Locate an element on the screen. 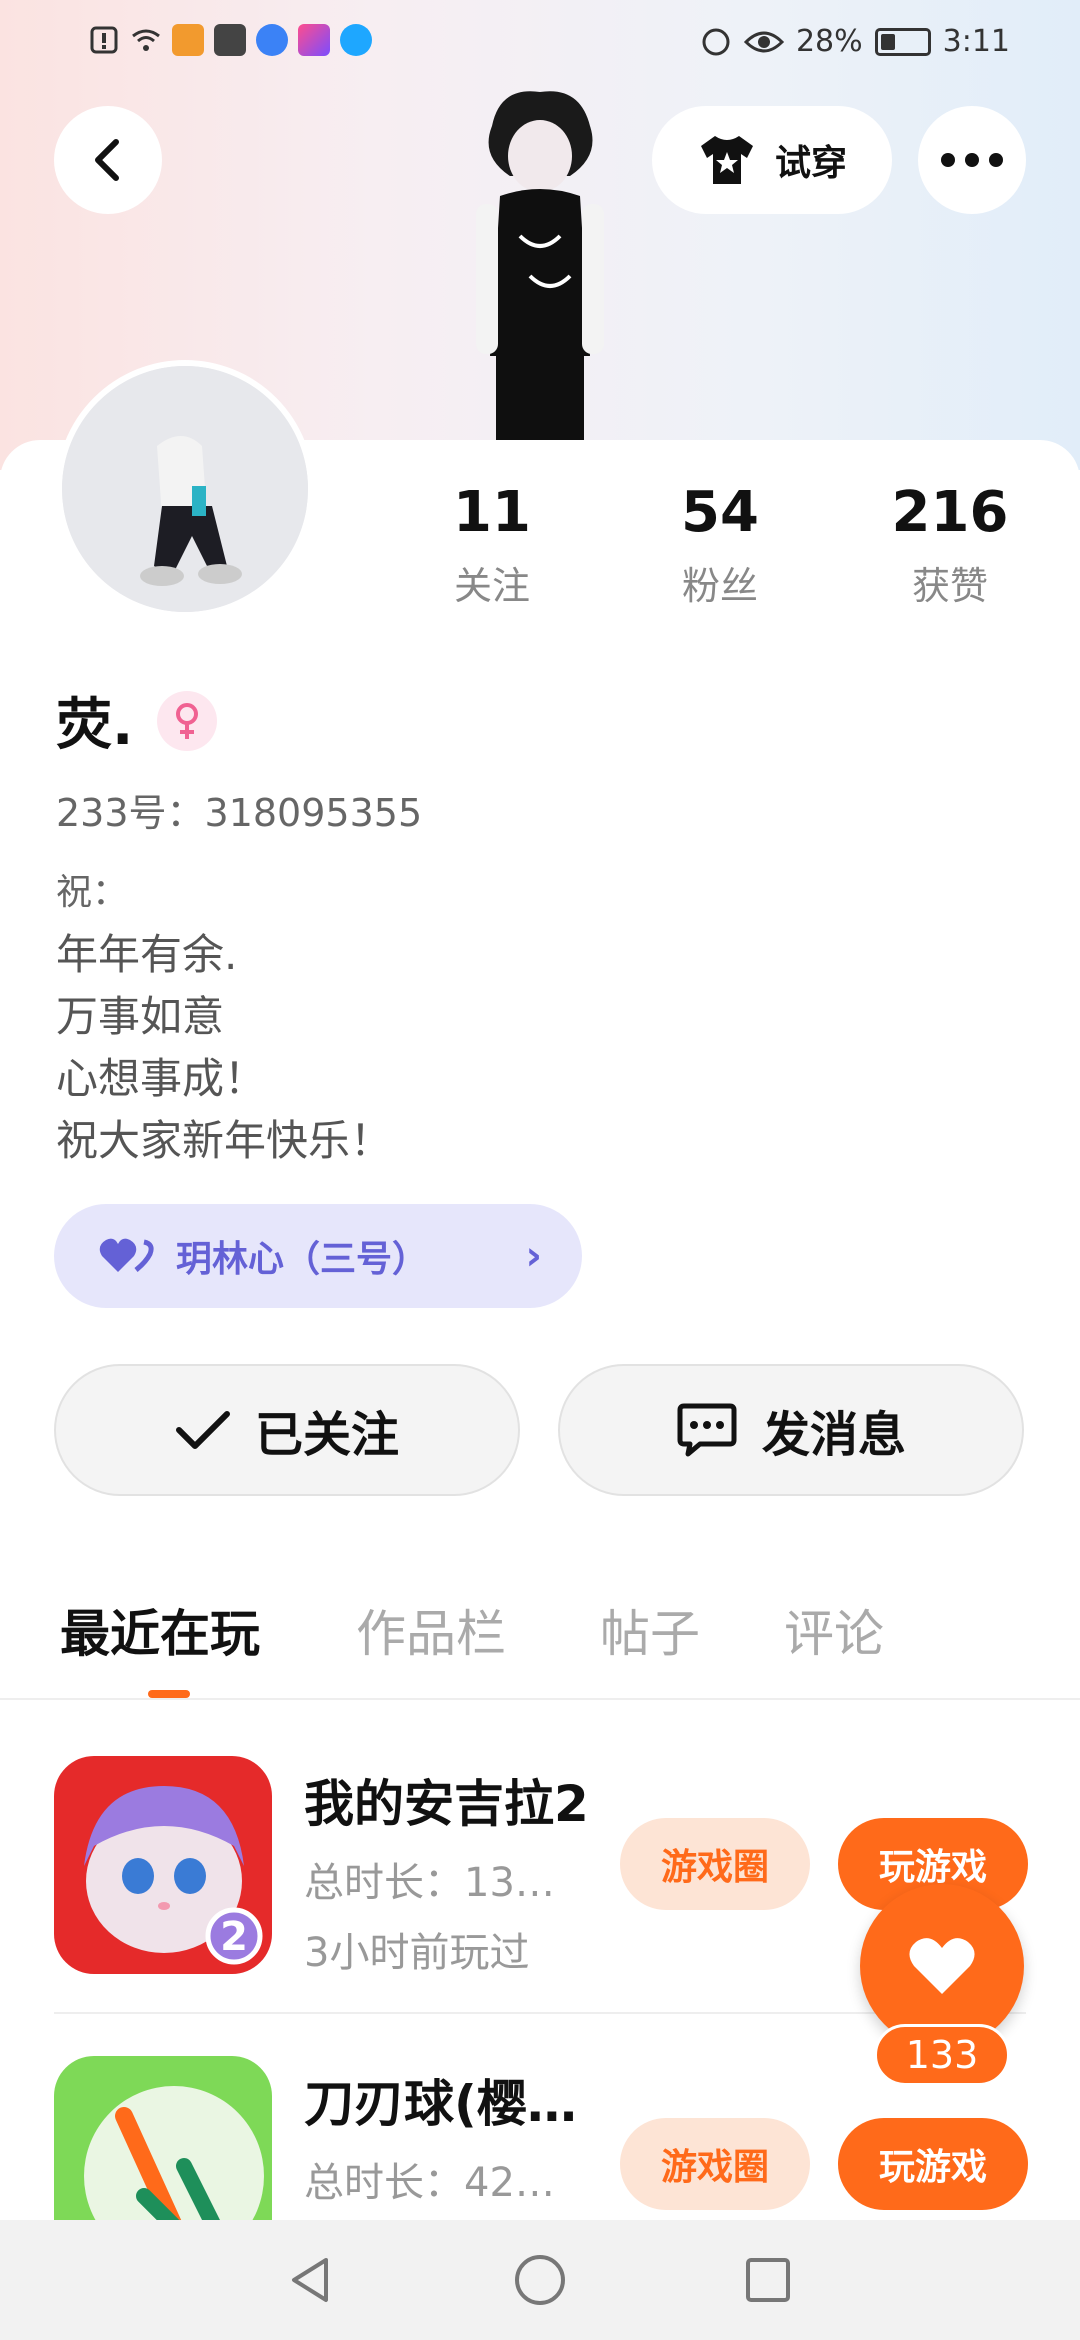 The width and height of the screenshot is (1080, 2340). wifi-icon is located at coordinates (146, 40).